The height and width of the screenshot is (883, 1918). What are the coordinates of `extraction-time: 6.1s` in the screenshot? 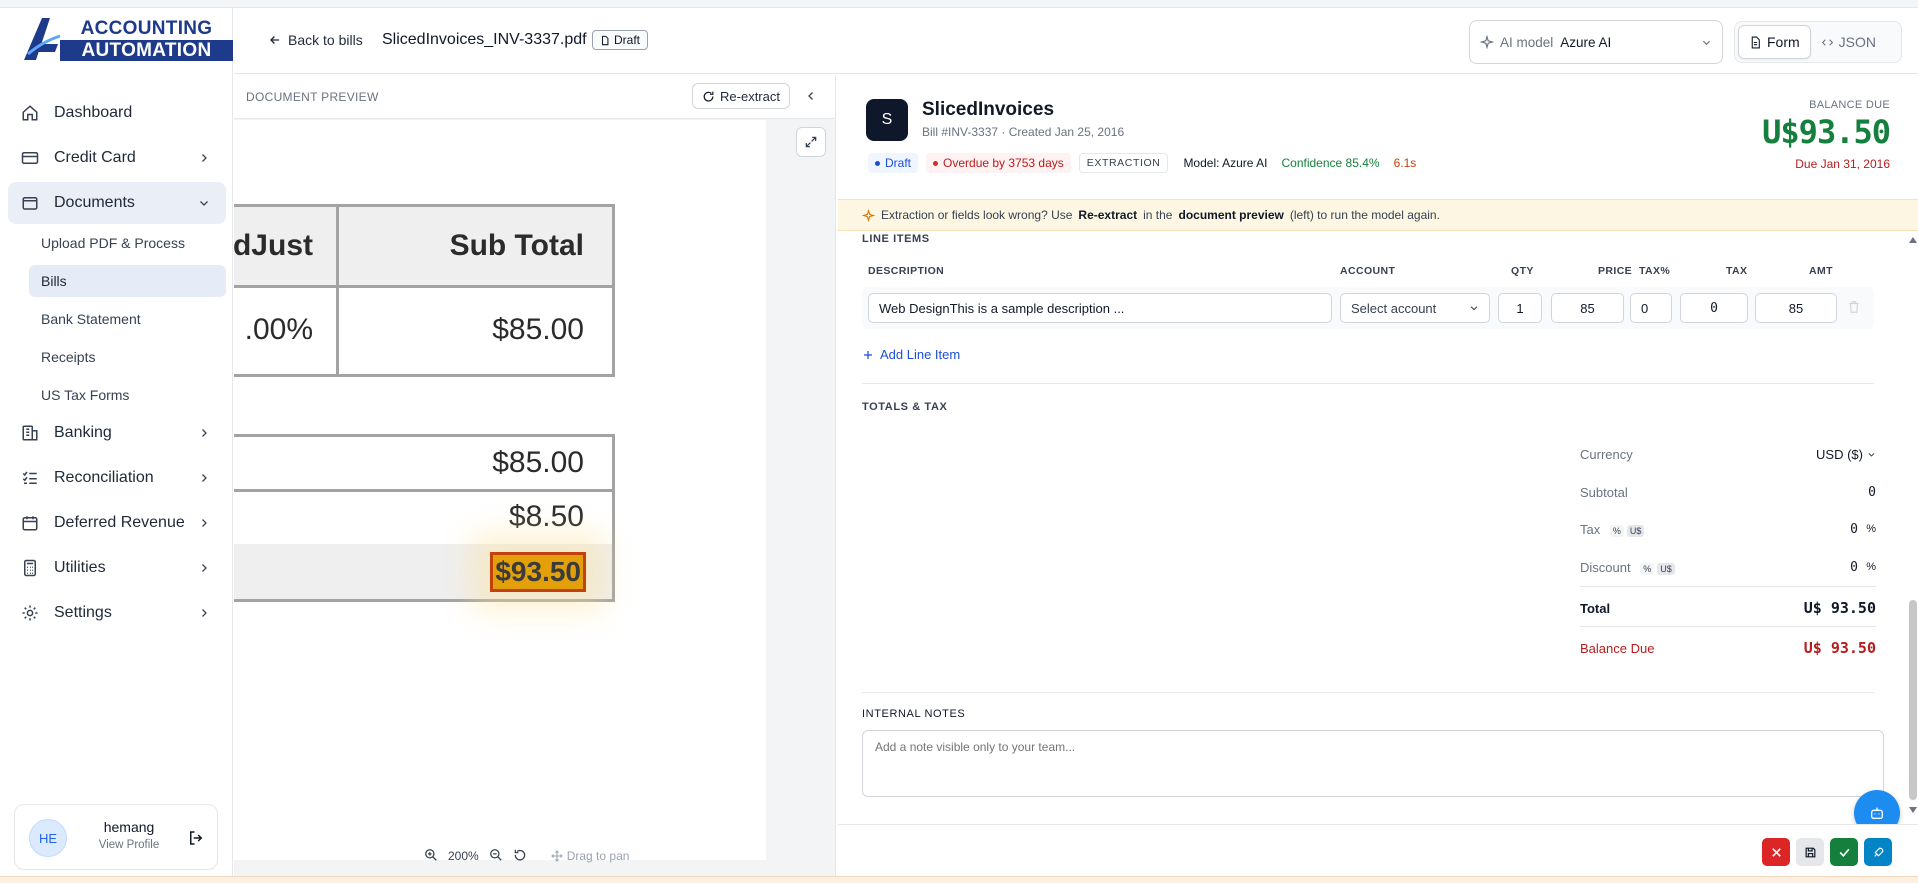 It's located at (1405, 163).